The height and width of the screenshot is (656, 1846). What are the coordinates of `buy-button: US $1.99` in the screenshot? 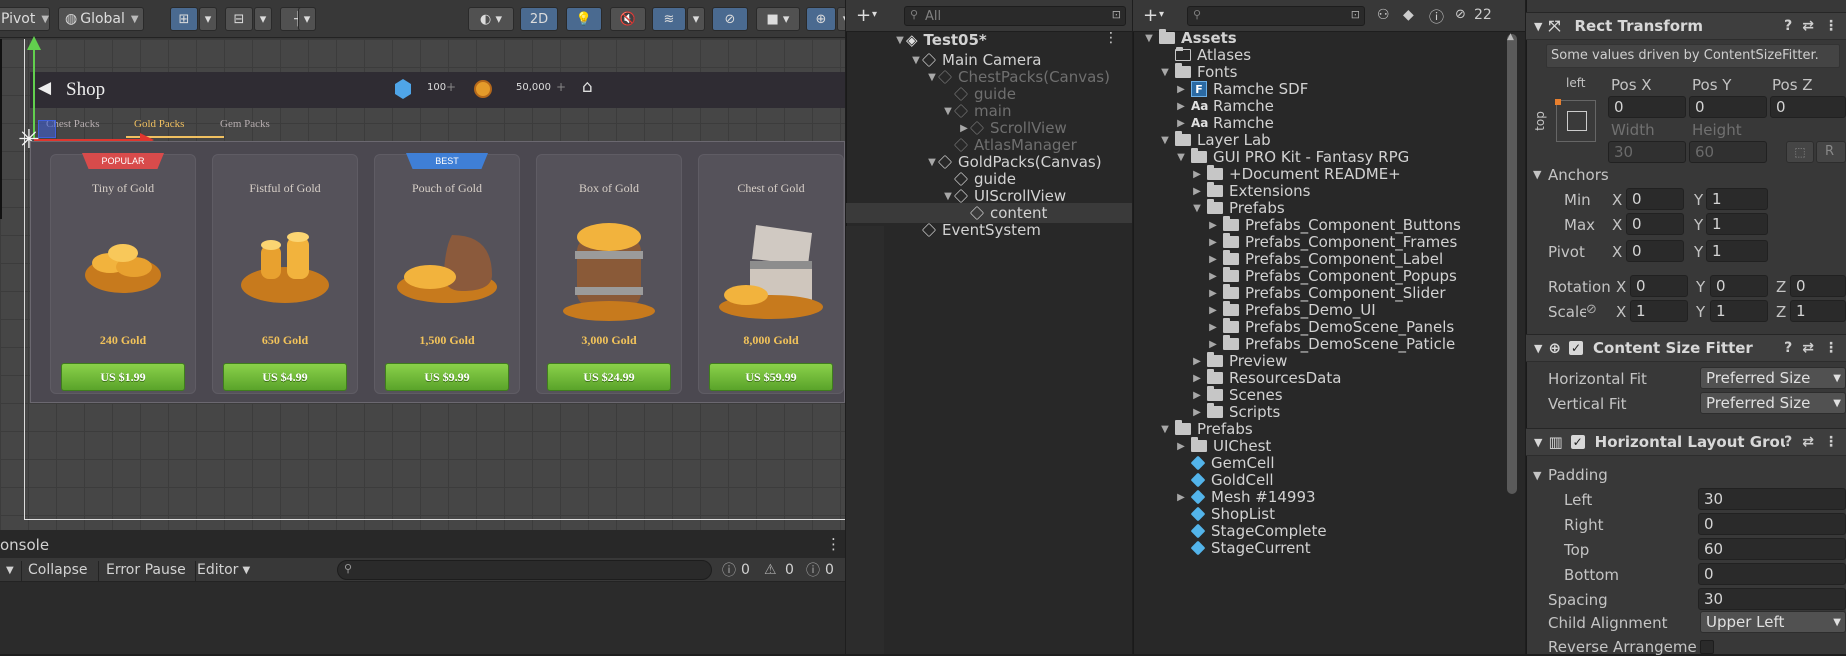 It's located at (123, 377).